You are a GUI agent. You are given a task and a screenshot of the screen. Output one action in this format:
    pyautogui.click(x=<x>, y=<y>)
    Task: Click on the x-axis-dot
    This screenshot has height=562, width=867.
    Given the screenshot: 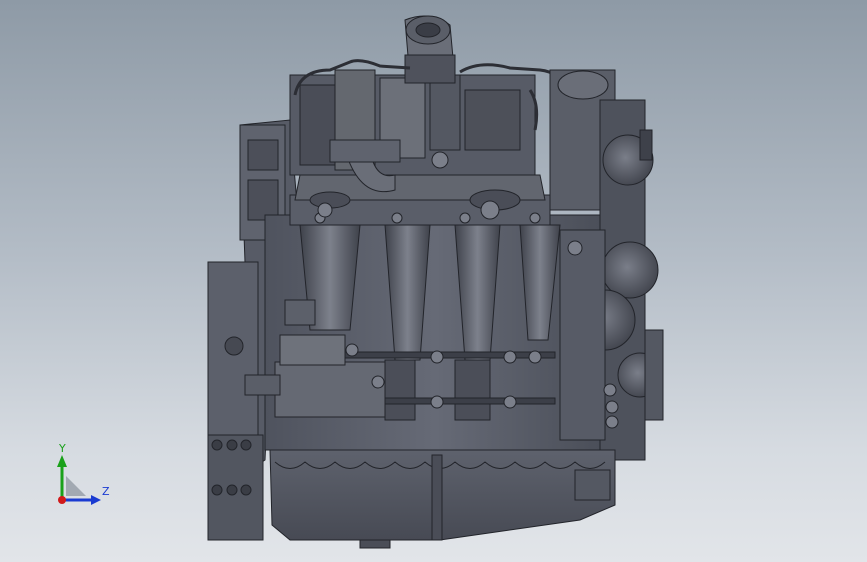 What is the action you would take?
    pyautogui.click(x=62, y=500)
    